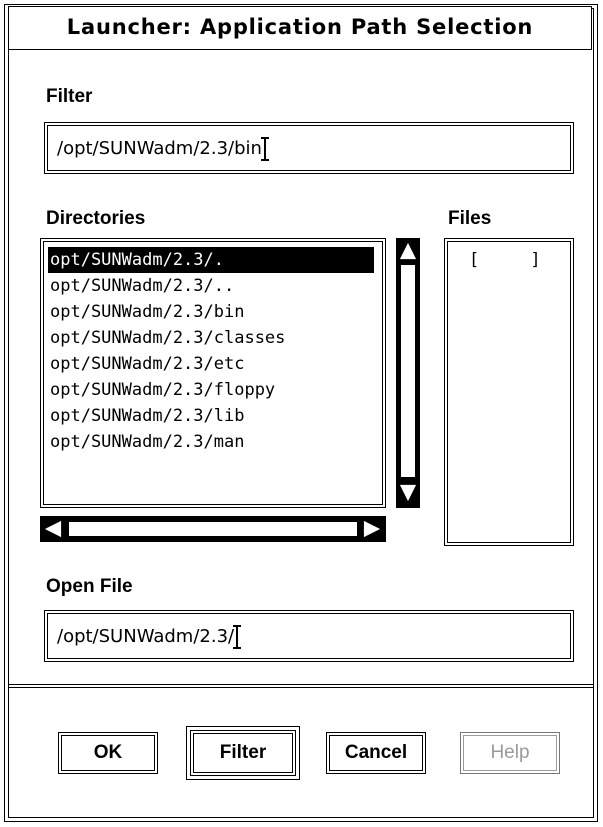 This screenshot has height=827, width=603. What do you see at coordinates (69, 96) in the screenshot?
I see `filter-label: Filter` at bounding box center [69, 96].